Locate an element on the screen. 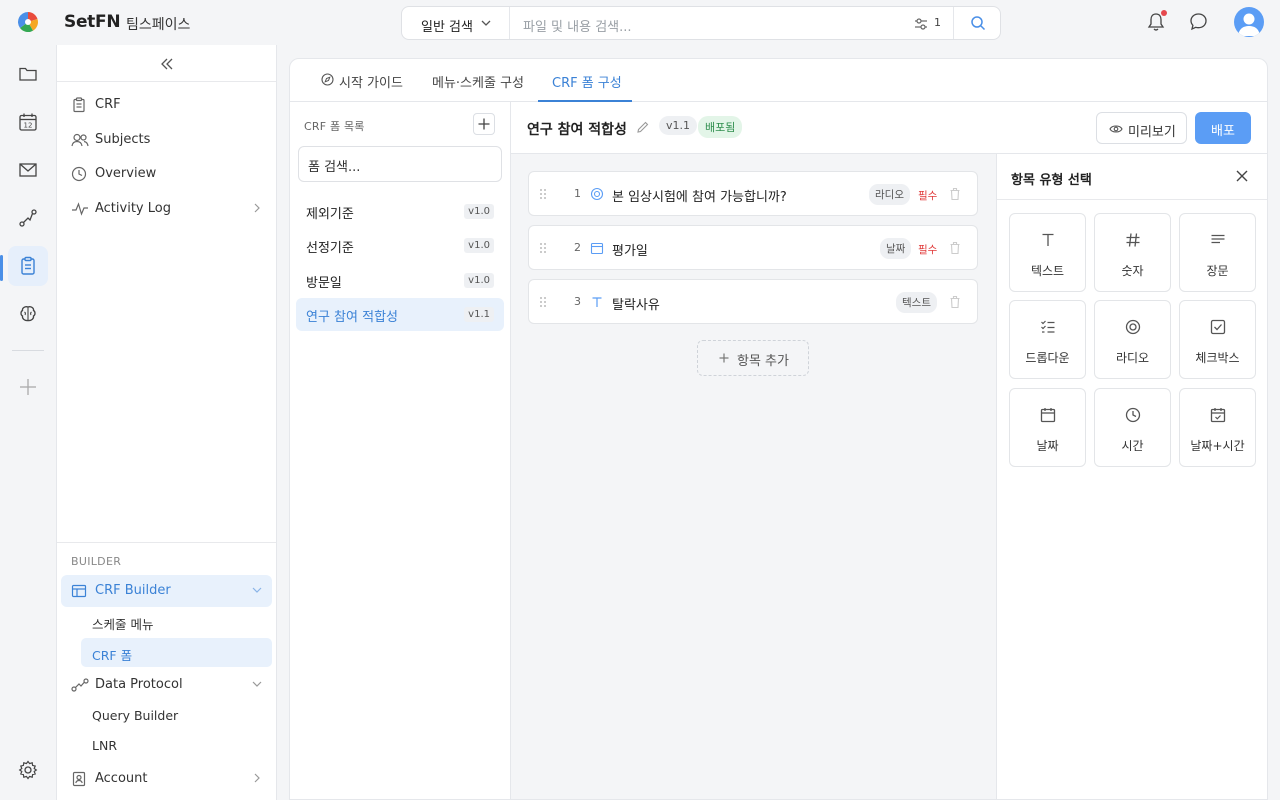 The image size is (1280, 800). sidebar-subitem-crf-form: CRF 폼 is located at coordinates (176, 652).